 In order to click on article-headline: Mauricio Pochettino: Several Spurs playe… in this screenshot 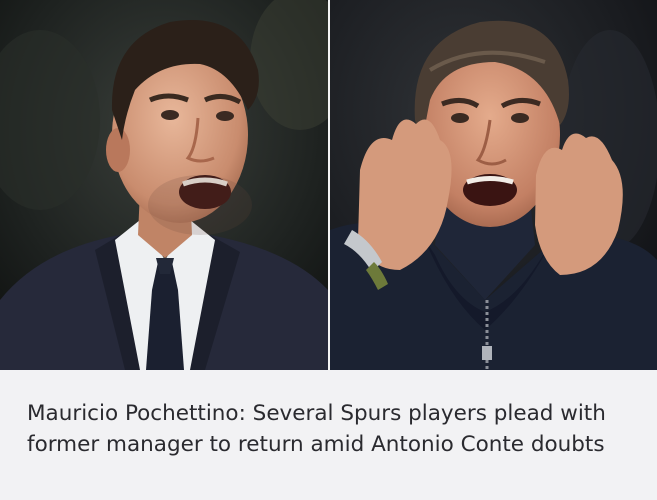, I will do `click(332, 429)`.